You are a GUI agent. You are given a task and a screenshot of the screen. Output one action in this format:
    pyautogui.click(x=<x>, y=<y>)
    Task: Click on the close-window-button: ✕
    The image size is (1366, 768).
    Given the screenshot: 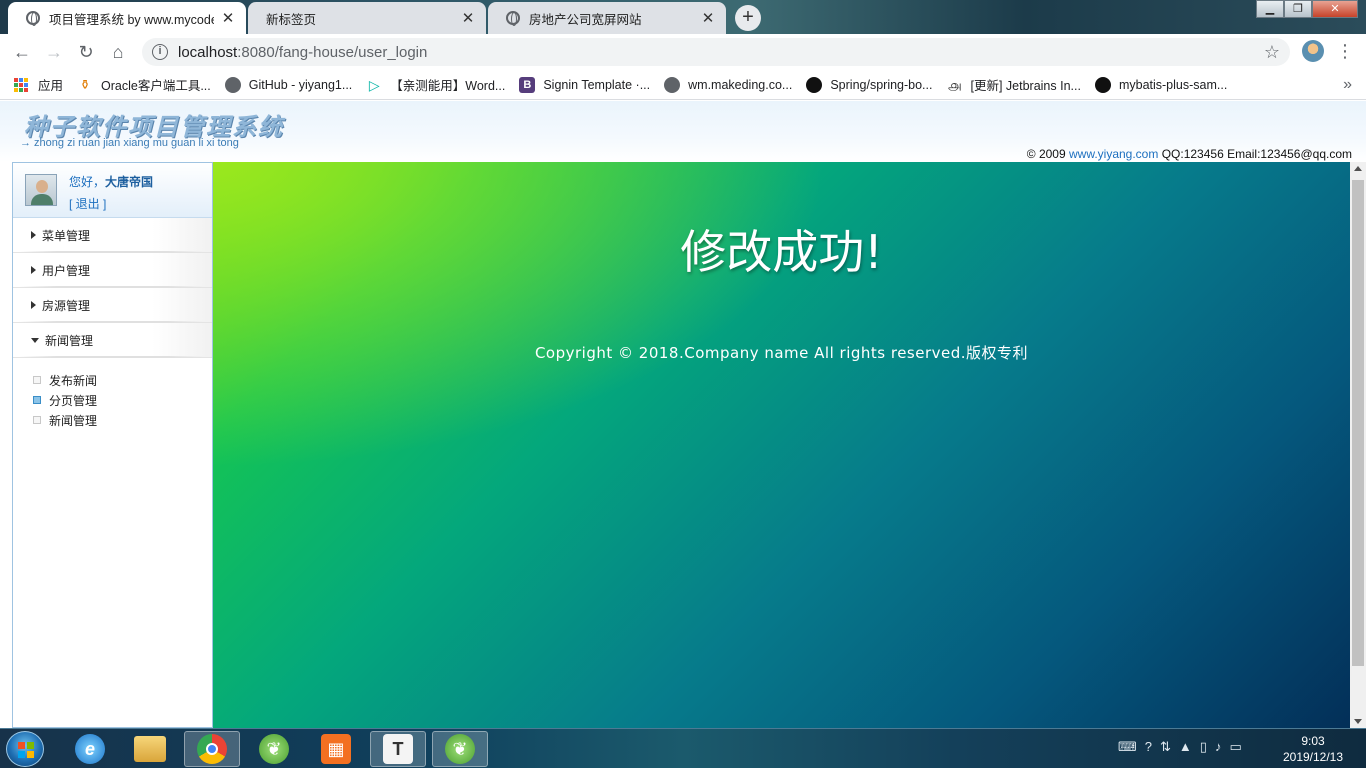 What is the action you would take?
    pyautogui.click(x=1335, y=9)
    